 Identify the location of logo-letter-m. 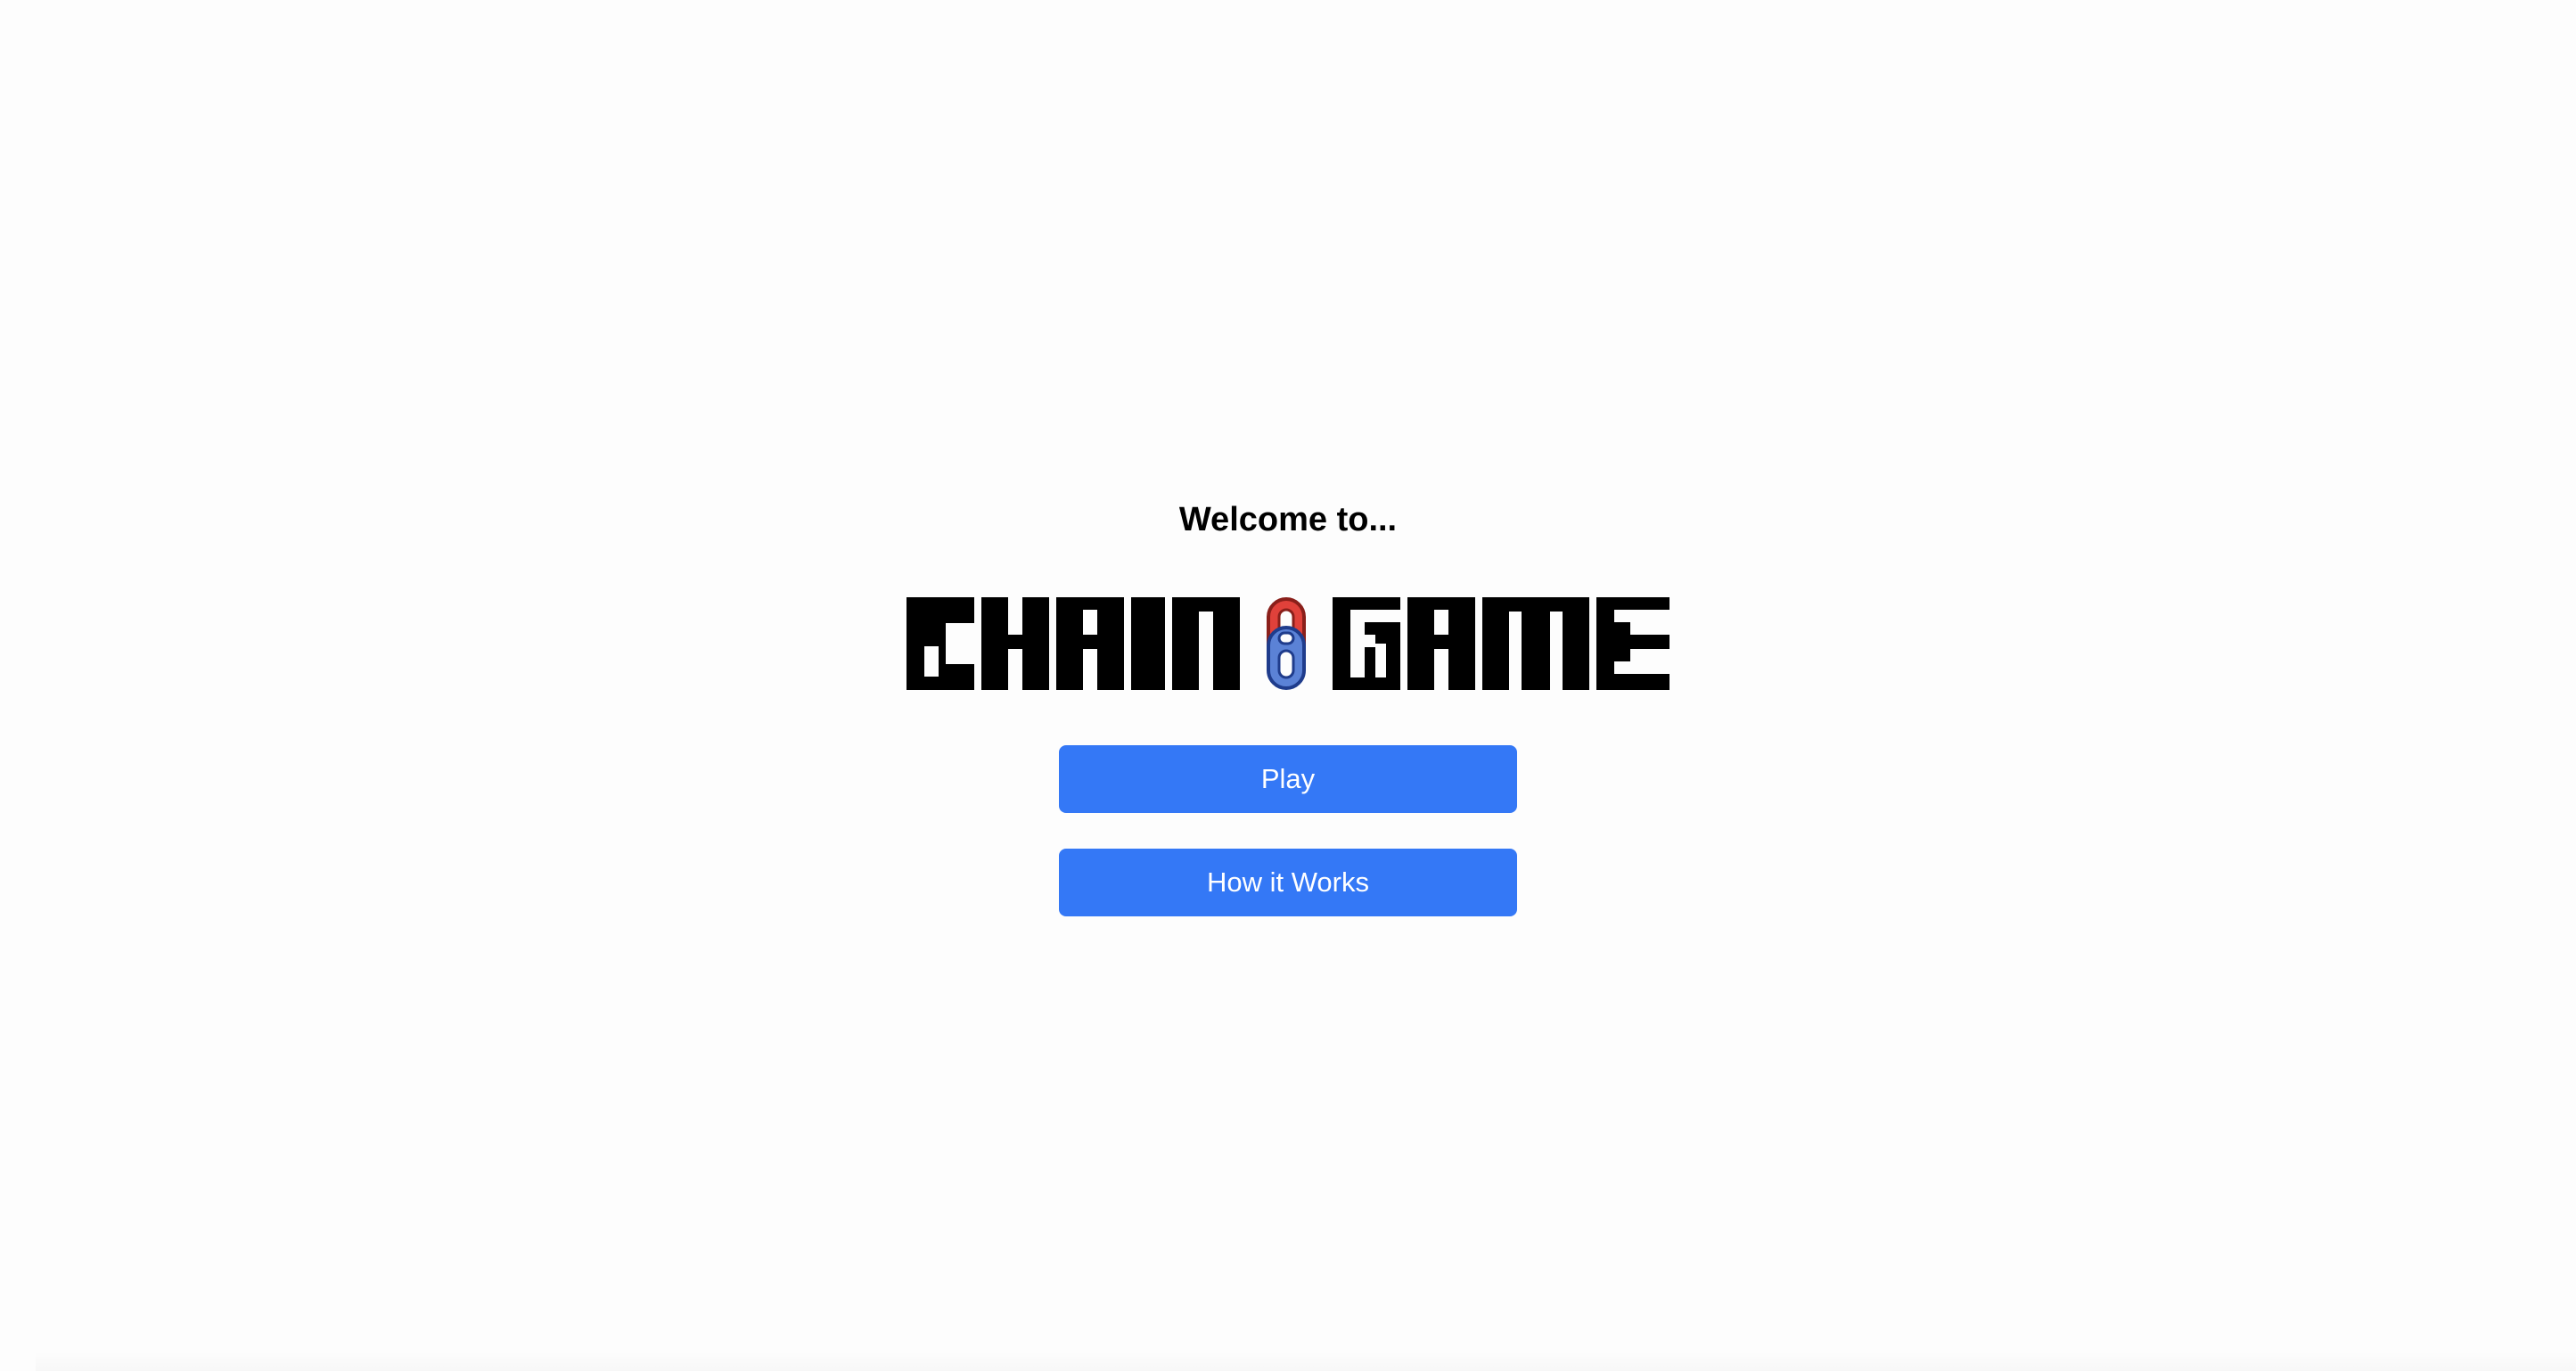
(1535, 643).